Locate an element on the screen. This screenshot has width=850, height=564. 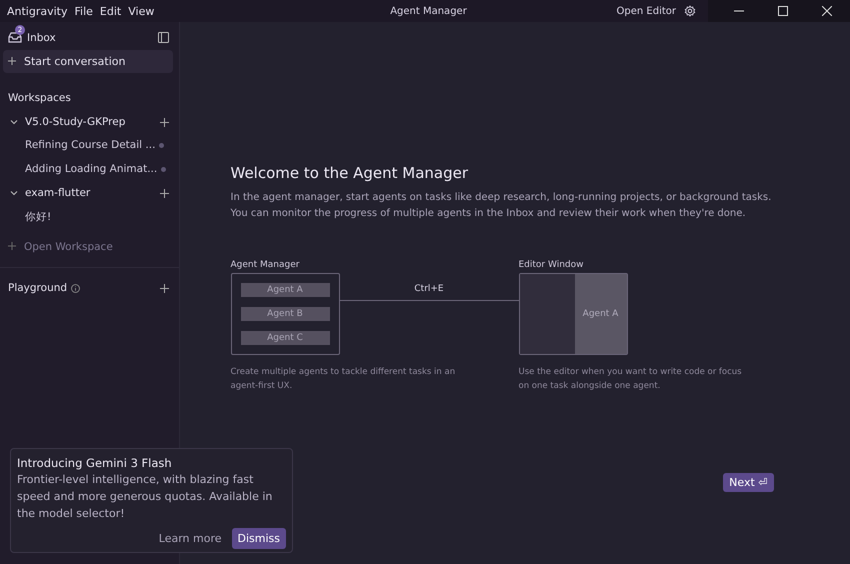
menu-item: File is located at coordinates (83, 11).